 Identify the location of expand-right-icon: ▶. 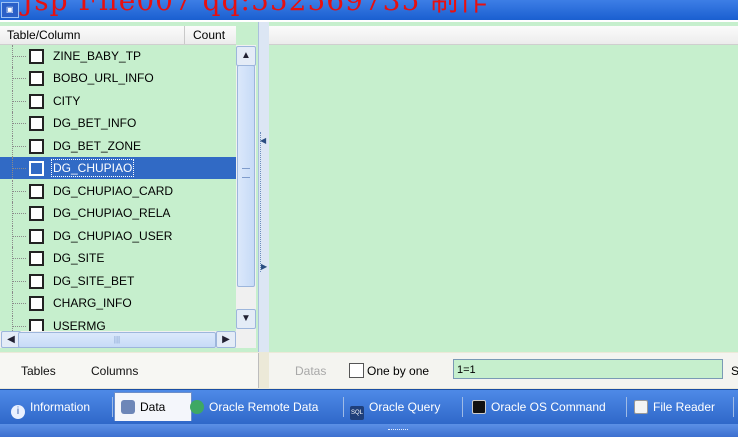
(264, 266).